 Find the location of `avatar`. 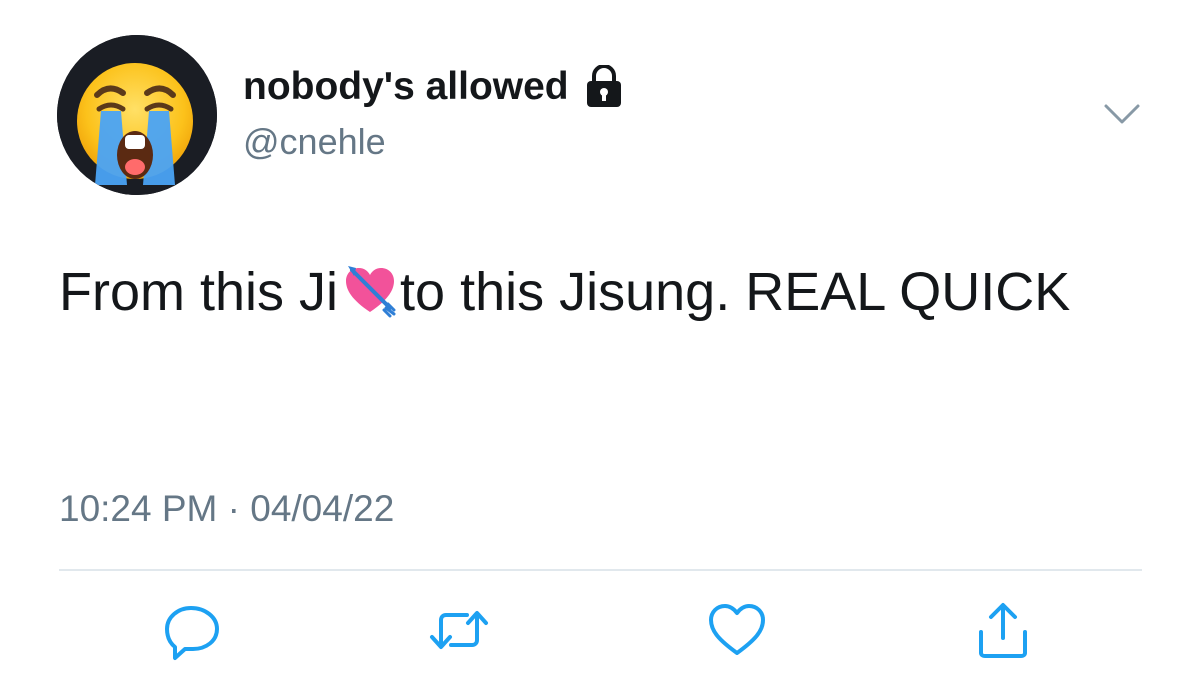

avatar is located at coordinates (137, 115).